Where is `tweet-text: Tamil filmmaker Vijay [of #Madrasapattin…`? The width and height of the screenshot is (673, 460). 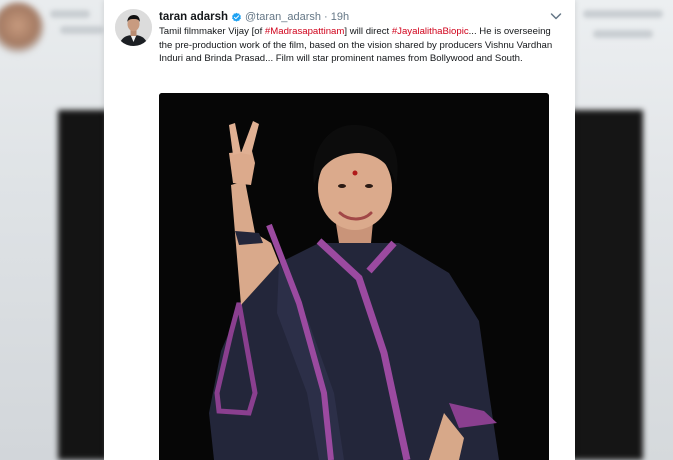
tweet-text: Tamil filmmaker Vijay [of #Madrasapattin… is located at coordinates (361, 45).